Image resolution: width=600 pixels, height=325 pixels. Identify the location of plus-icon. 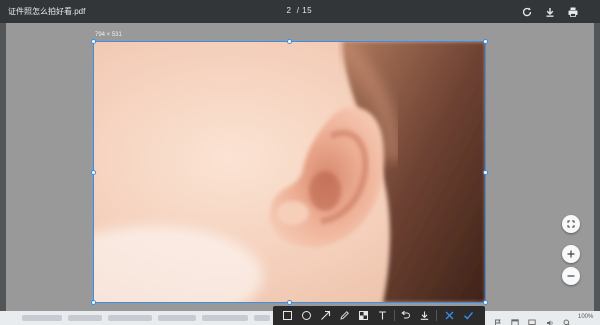
(571, 254).